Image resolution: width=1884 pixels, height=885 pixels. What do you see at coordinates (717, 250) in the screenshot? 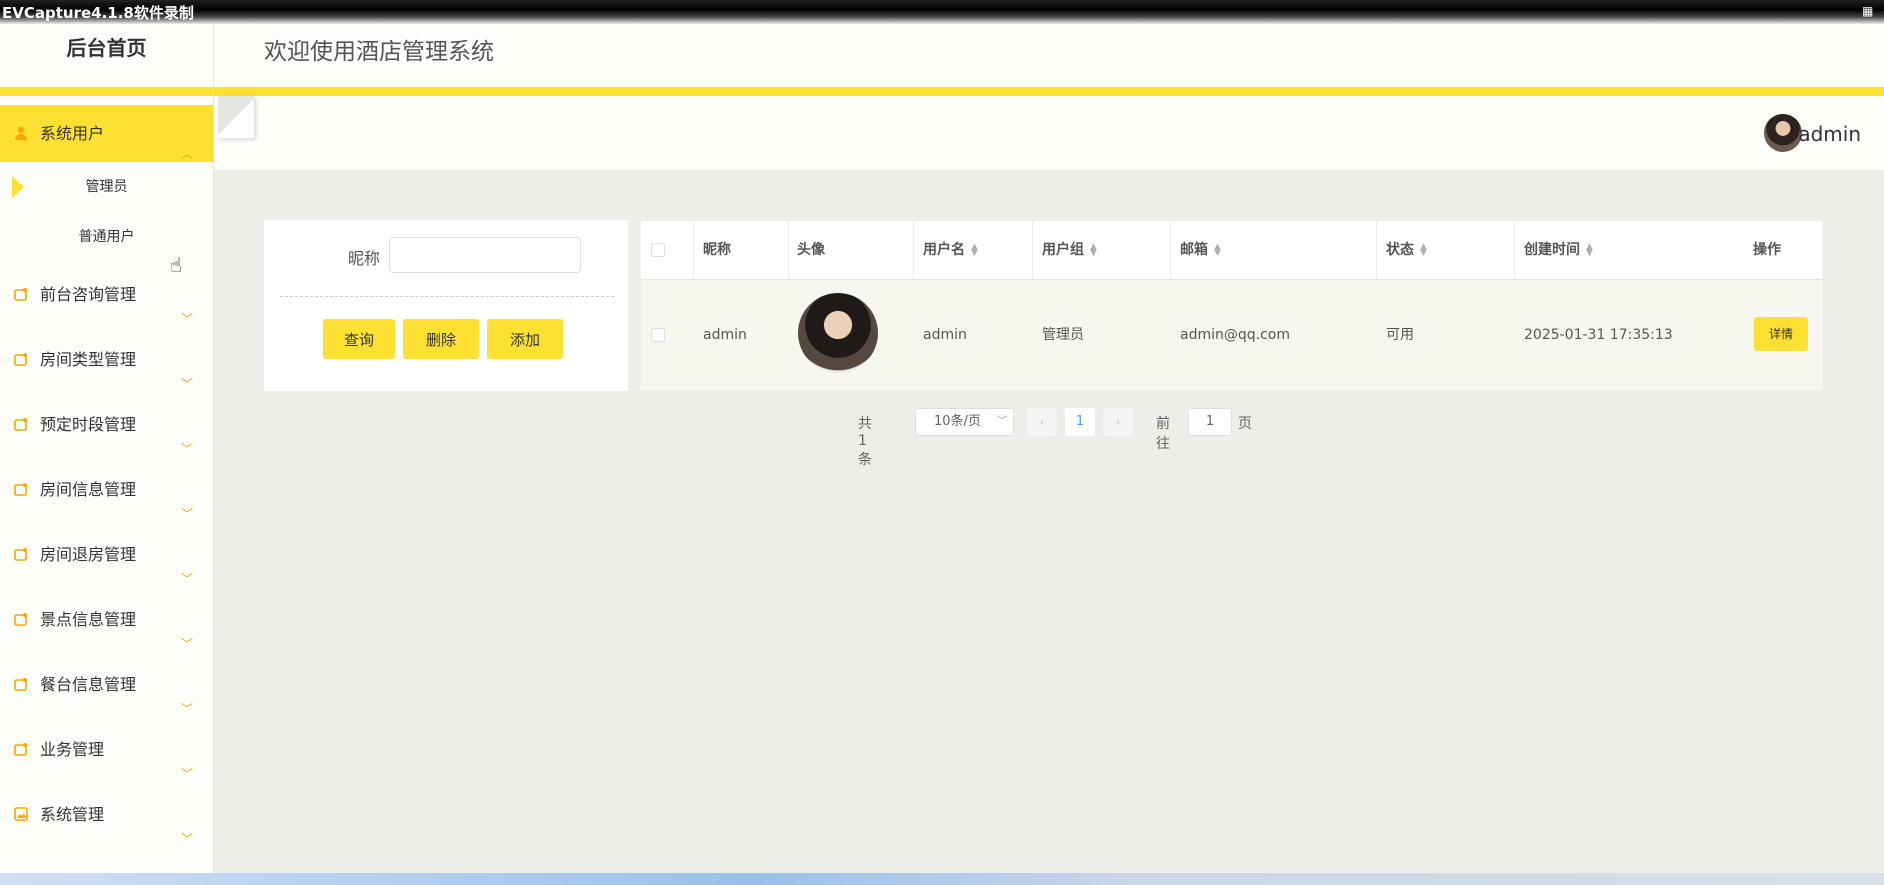
I see `column-header-nickname: 昵称` at bounding box center [717, 250].